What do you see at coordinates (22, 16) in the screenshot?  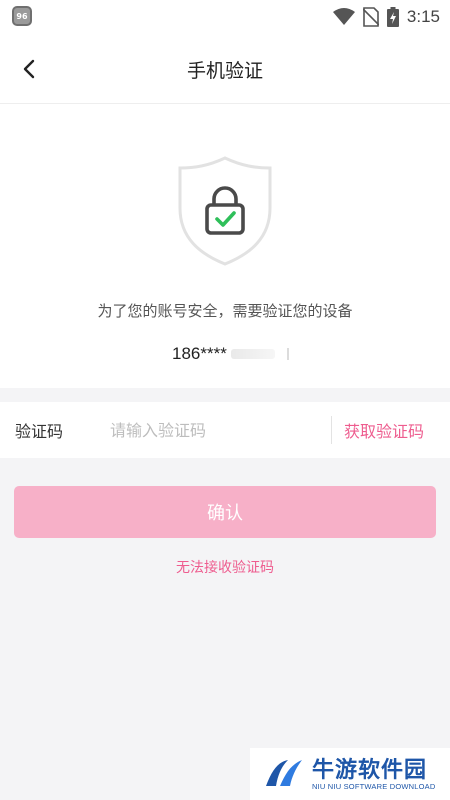 I see `app-notification-icon: 96` at bounding box center [22, 16].